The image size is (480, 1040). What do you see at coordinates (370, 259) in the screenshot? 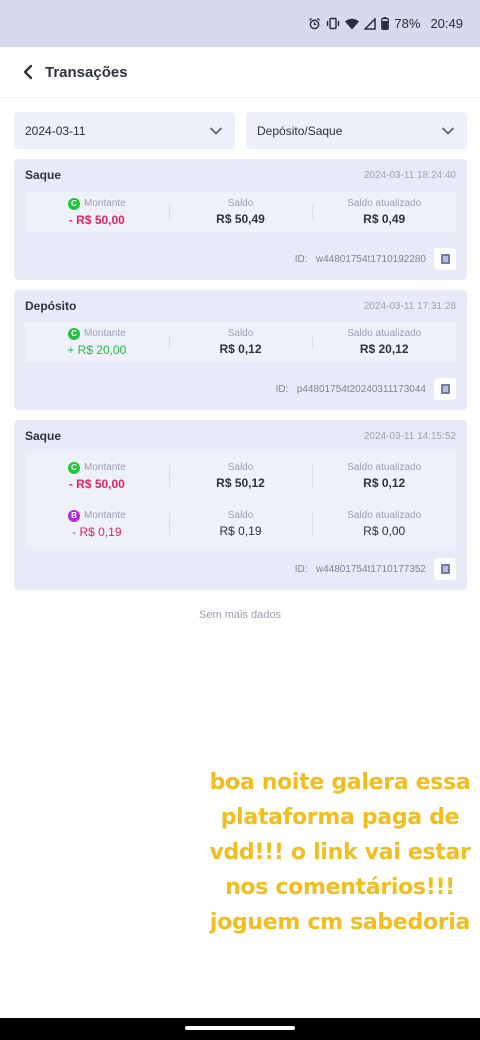
I see `transaction-id: w44801754t1710192280` at bounding box center [370, 259].